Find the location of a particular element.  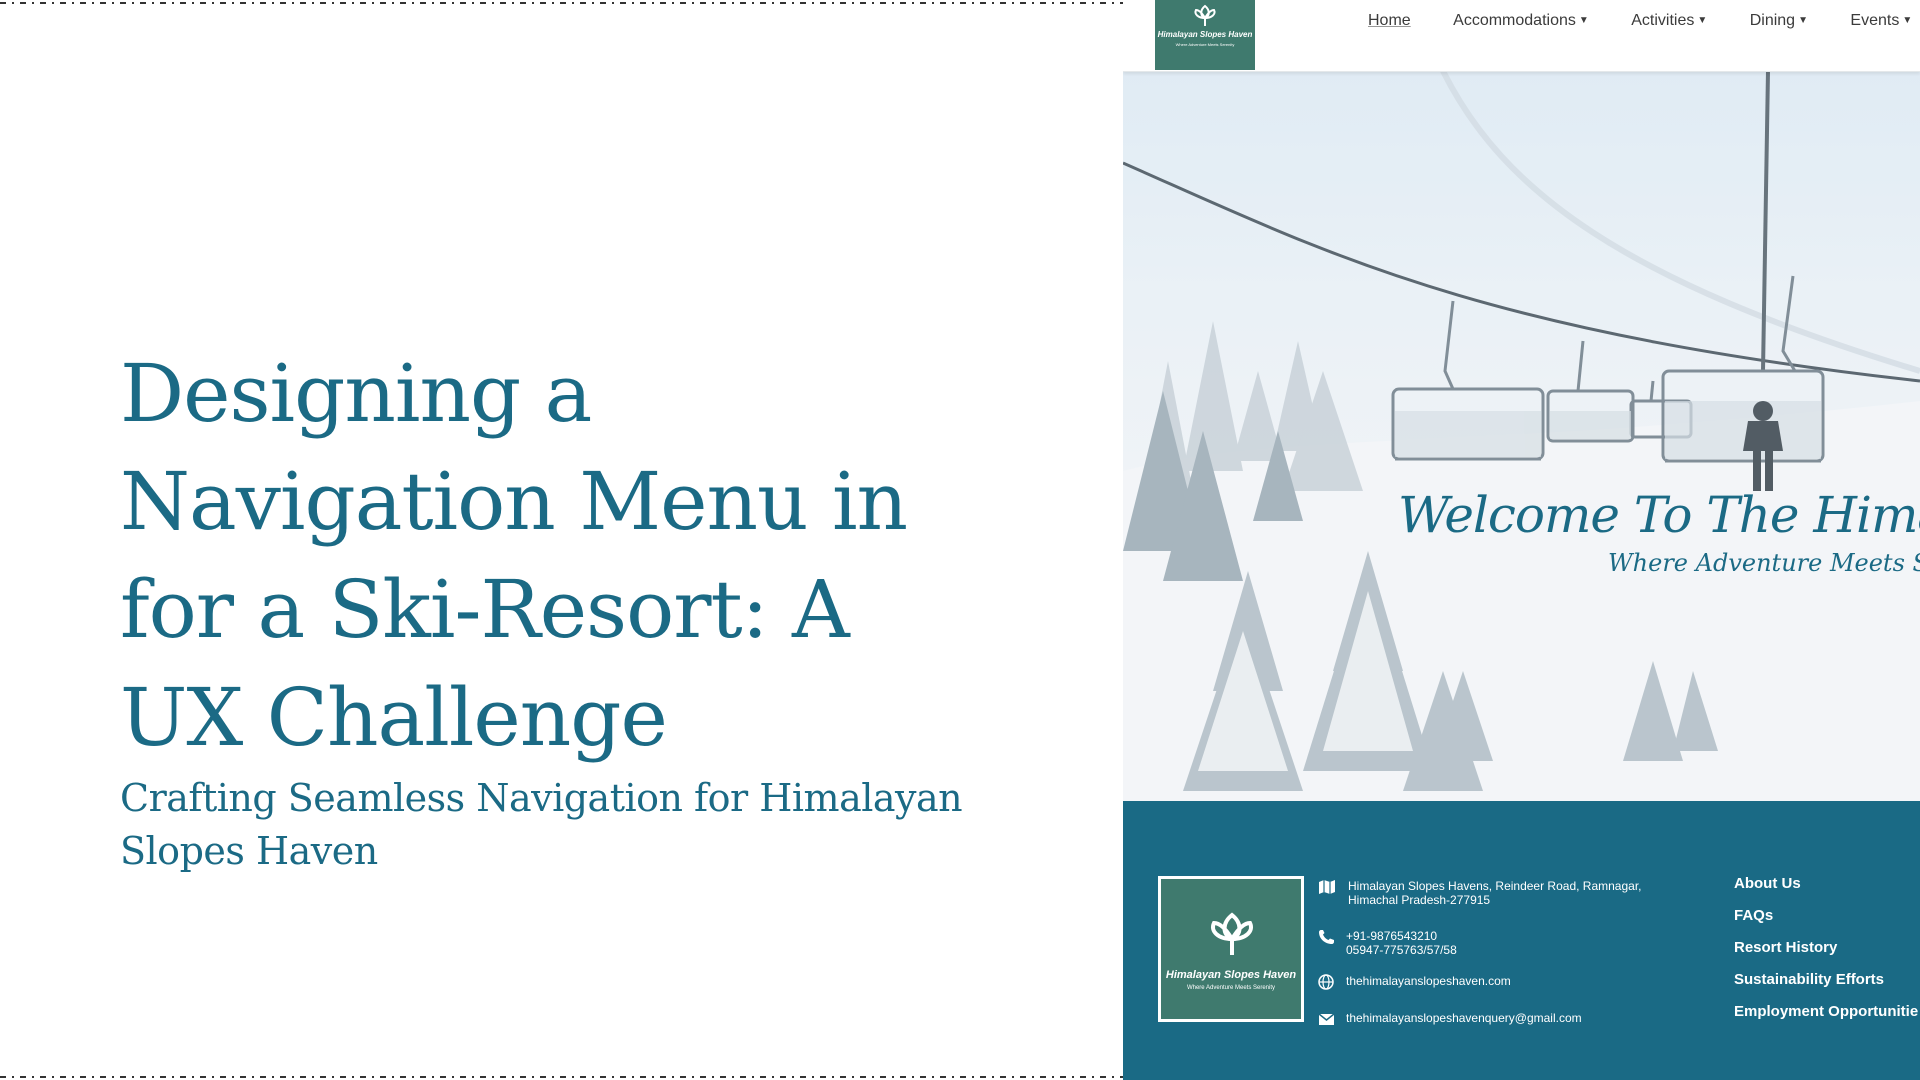

mail-icon is located at coordinates (1327, 1019).